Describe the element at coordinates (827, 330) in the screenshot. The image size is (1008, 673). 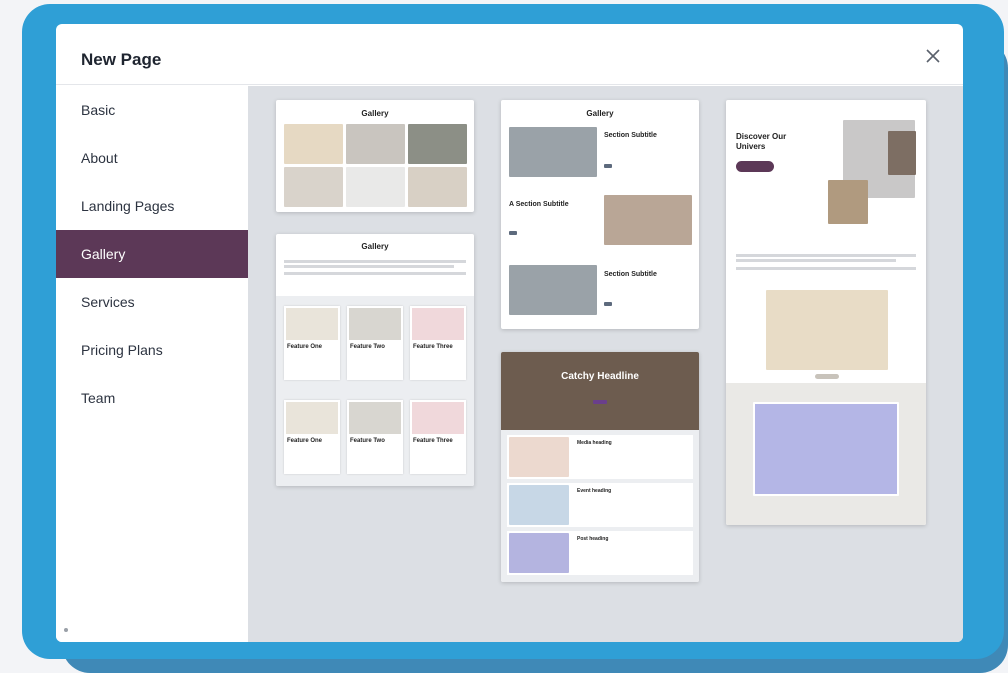
I see `carousel-image` at that location.